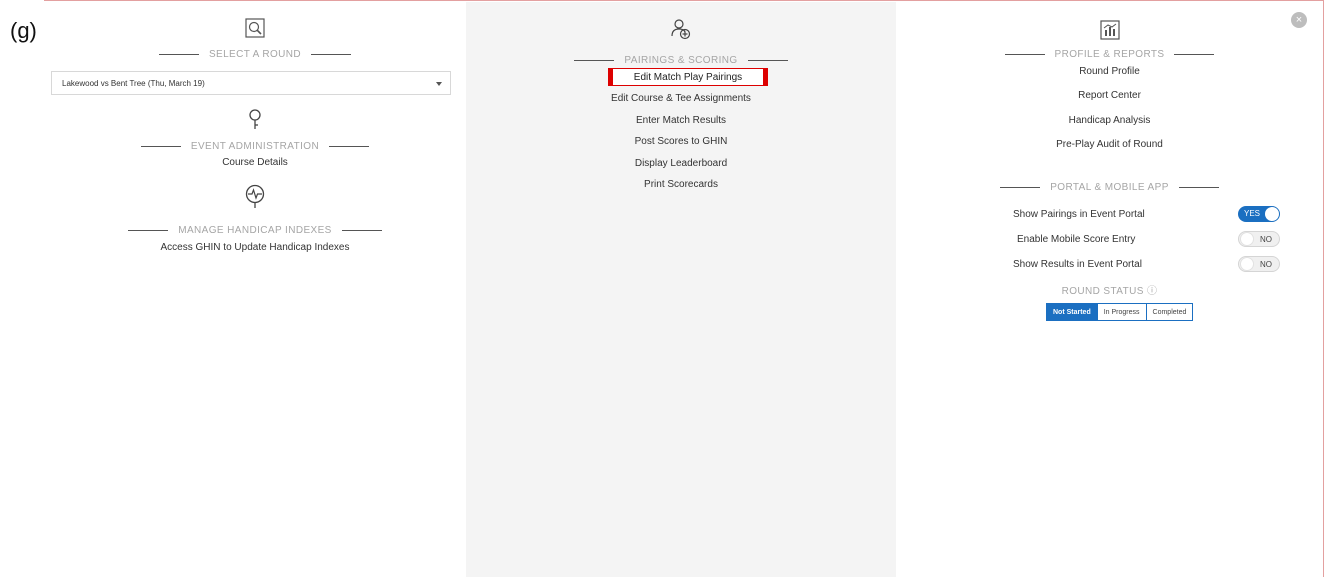 The image size is (1324, 577). Describe the element at coordinates (1109, 121) in the screenshot. I see `handicap-analysis-link: Handicap Analysis` at that location.